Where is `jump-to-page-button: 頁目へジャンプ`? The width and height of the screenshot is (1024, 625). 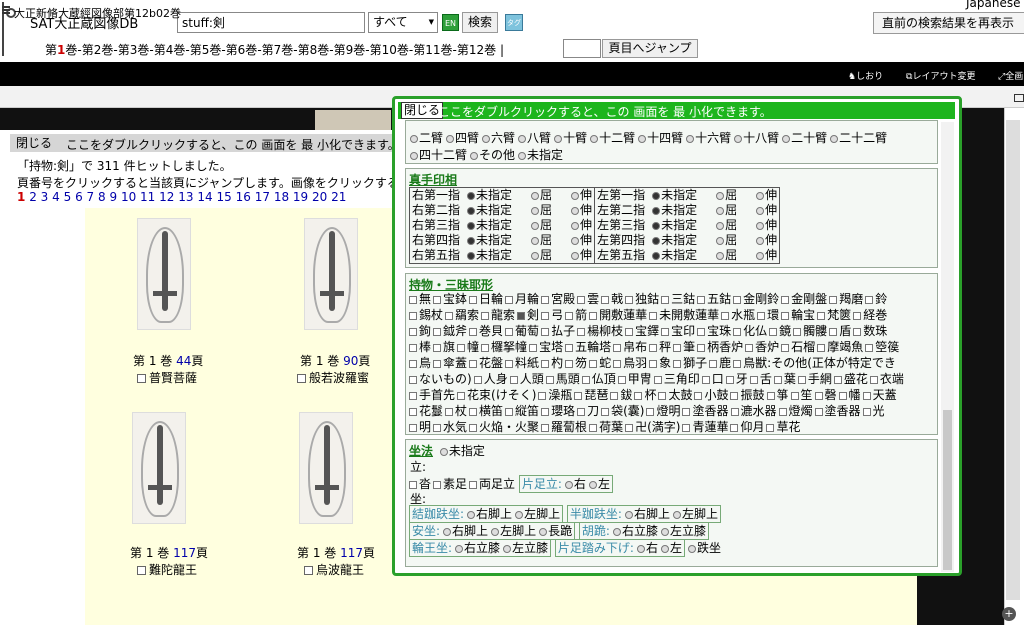
jump-to-page-button: 頁目へジャンプ is located at coordinates (650, 48).